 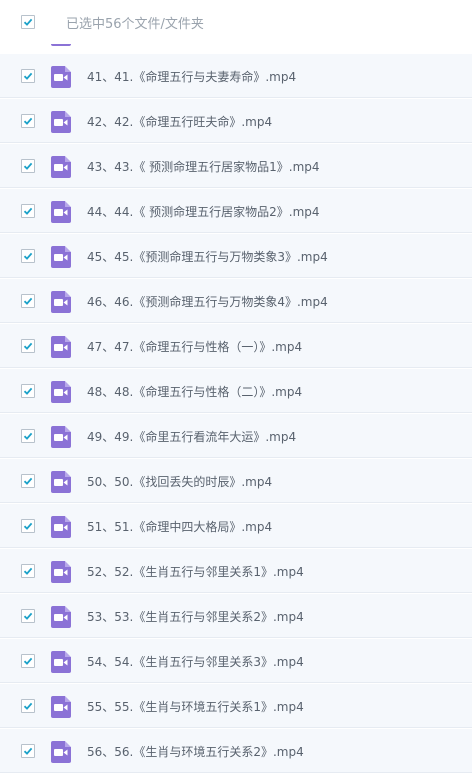 I want to click on file-row: 42、42.《命理五行旺夫命》.mp4, so click(x=236, y=121).